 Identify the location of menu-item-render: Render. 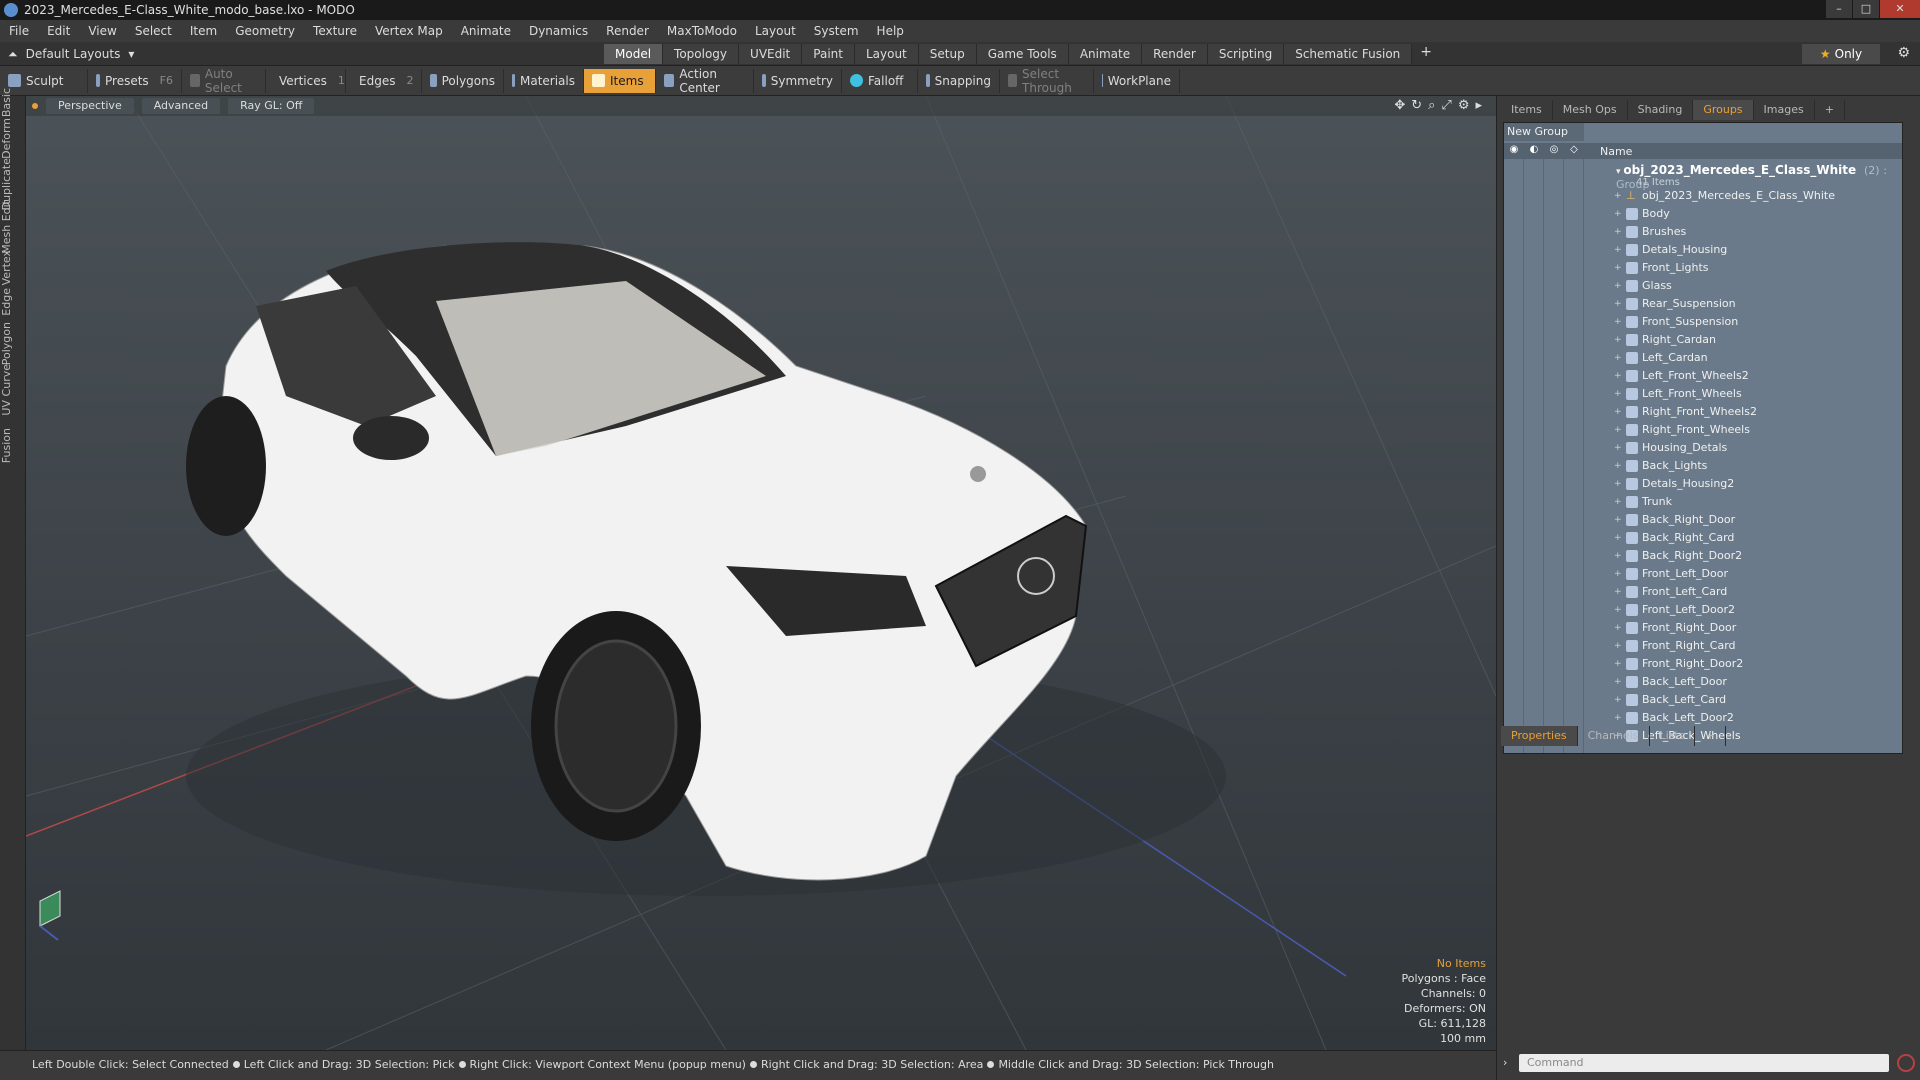
(627, 31).